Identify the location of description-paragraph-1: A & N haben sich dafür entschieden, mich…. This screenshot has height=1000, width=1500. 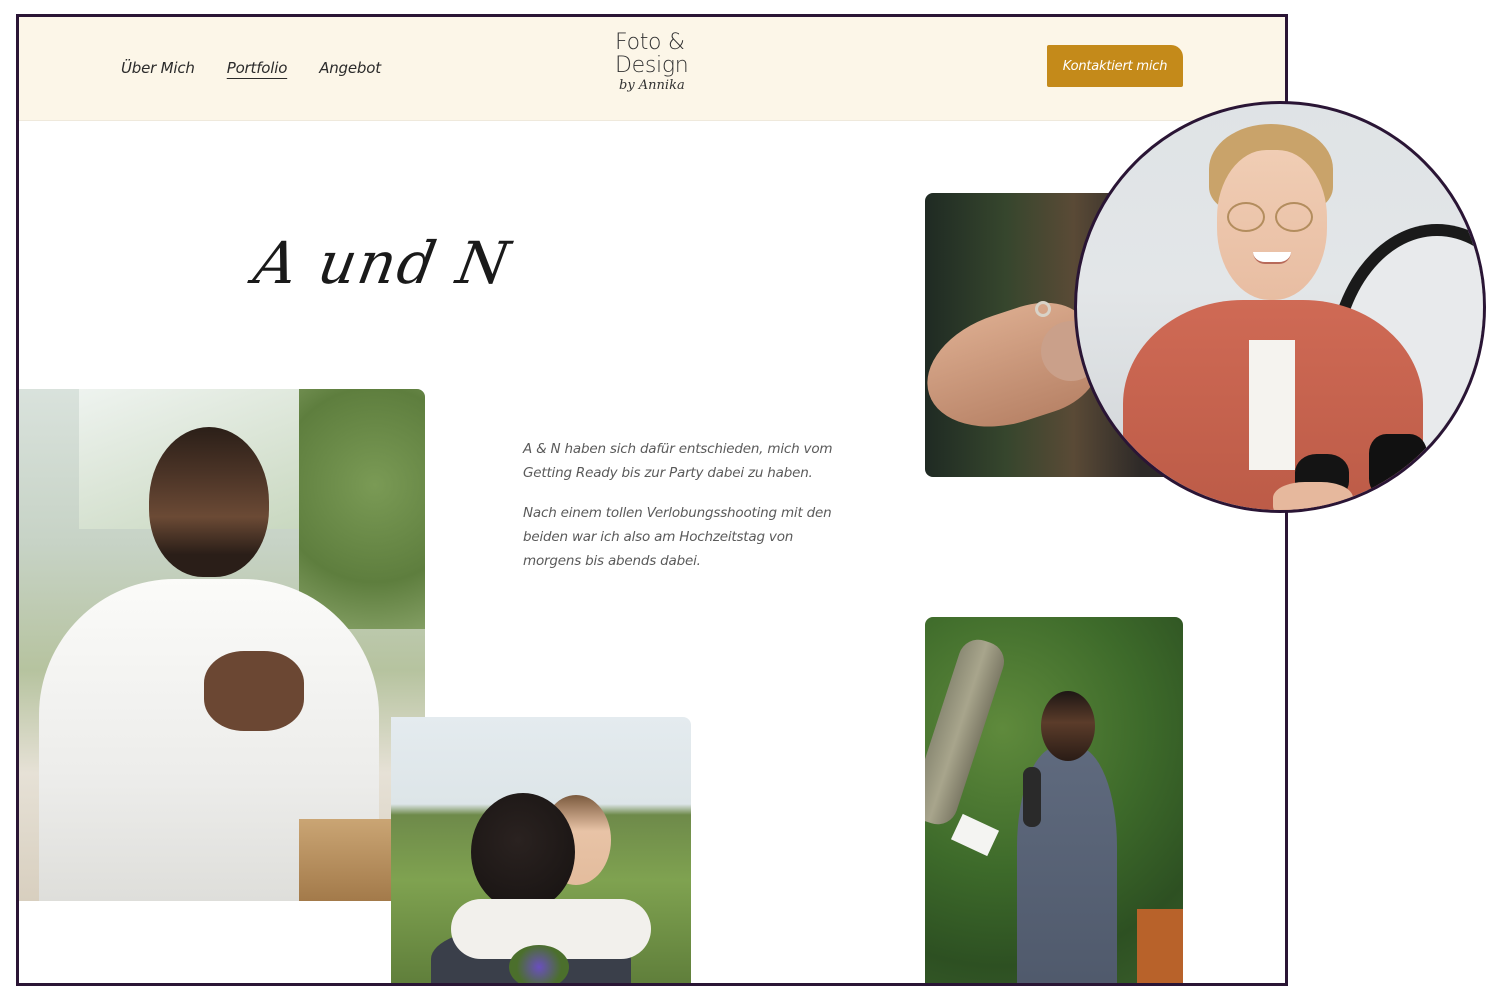
(678, 461).